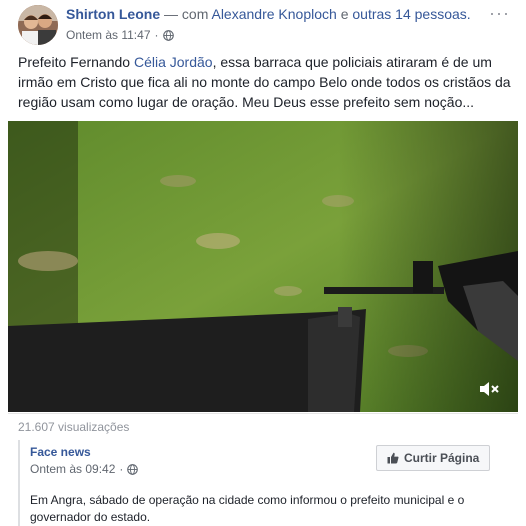 The height and width of the screenshot is (526, 526). What do you see at coordinates (273, 14) in the screenshot?
I see `tagged-person-link: Alexandre Knoploch` at bounding box center [273, 14].